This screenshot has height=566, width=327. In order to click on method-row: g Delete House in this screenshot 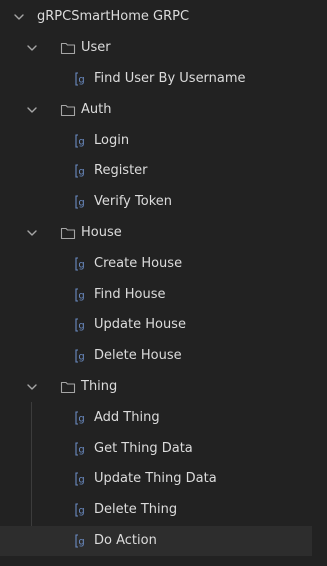, I will do `click(156, 356)`.